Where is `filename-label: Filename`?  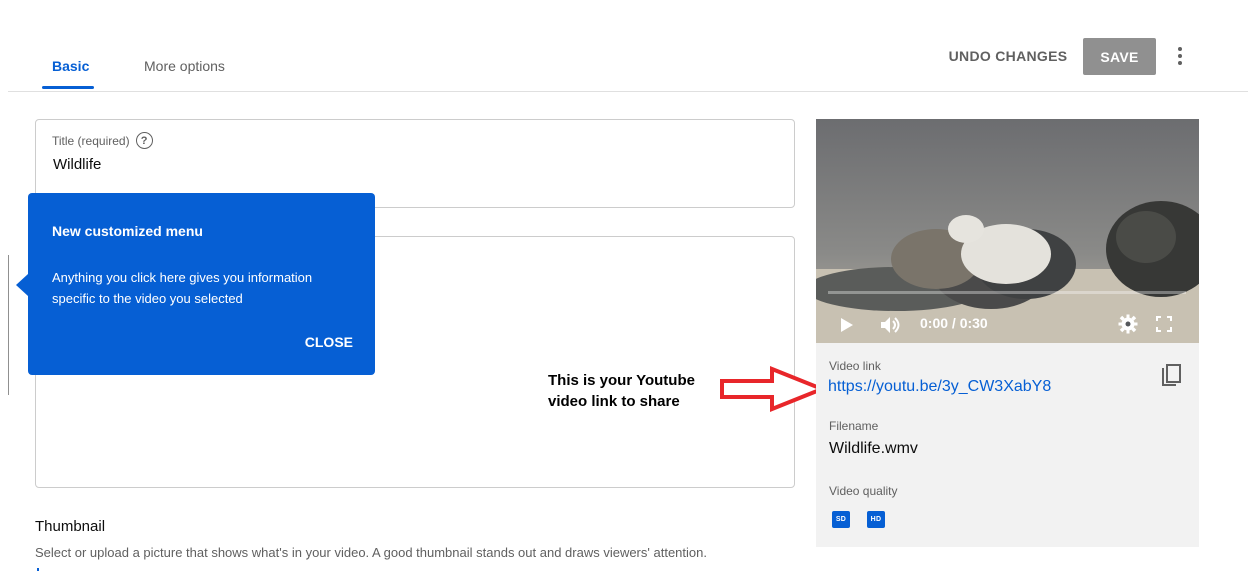 filename-label: Filename is located at coordinates (854, 426).